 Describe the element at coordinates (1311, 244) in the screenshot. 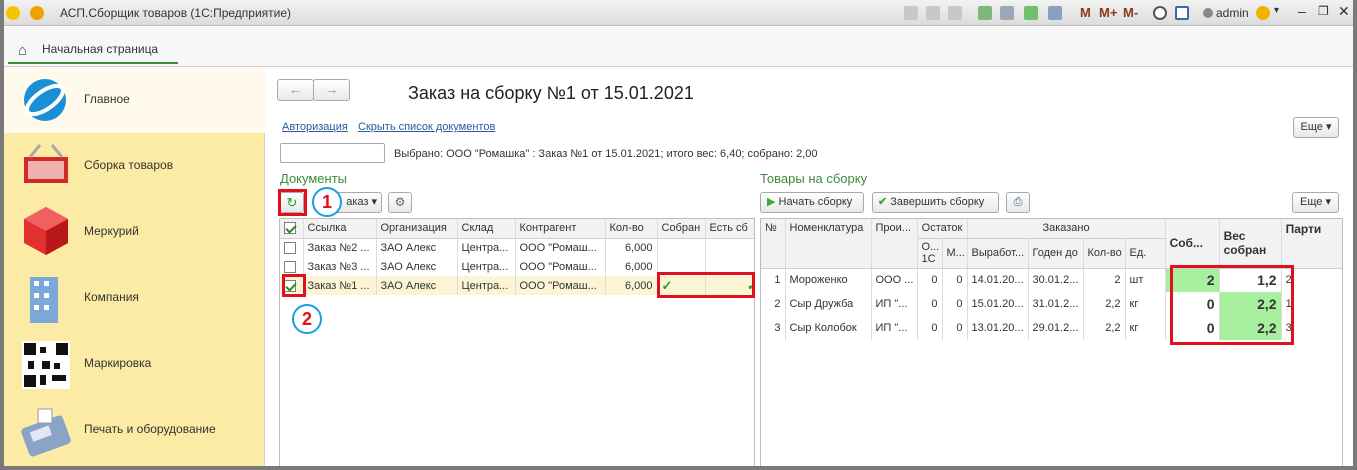

I see `col-header-party: Парти` at that location.